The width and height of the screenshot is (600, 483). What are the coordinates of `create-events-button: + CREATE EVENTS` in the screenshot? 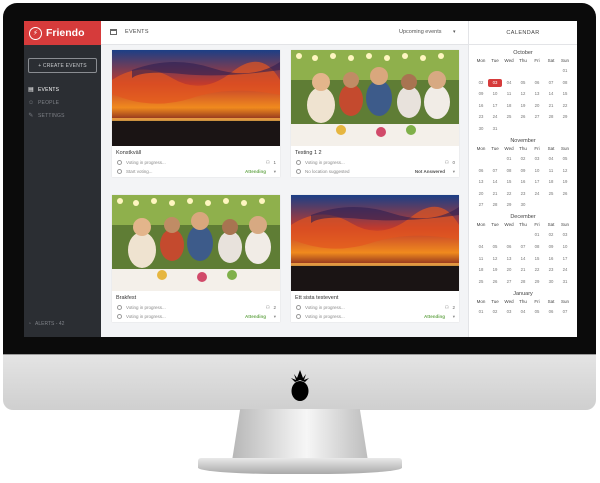 It's located at (62, 65).